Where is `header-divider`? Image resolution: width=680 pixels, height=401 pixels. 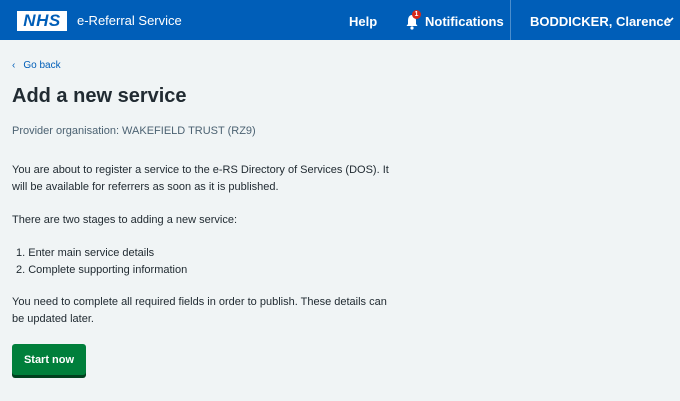 header-divider is located at coordinates (510, 20).